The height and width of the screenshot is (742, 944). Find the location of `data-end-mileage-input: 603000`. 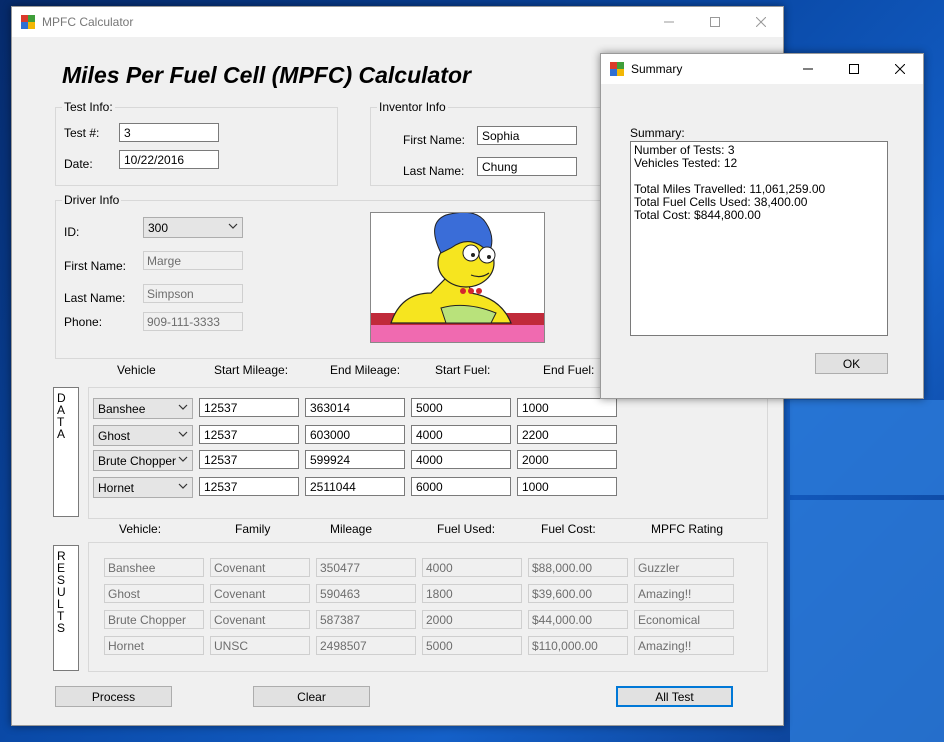

data-end-mileage-input: 603000 is located at coordinates (355, 434).